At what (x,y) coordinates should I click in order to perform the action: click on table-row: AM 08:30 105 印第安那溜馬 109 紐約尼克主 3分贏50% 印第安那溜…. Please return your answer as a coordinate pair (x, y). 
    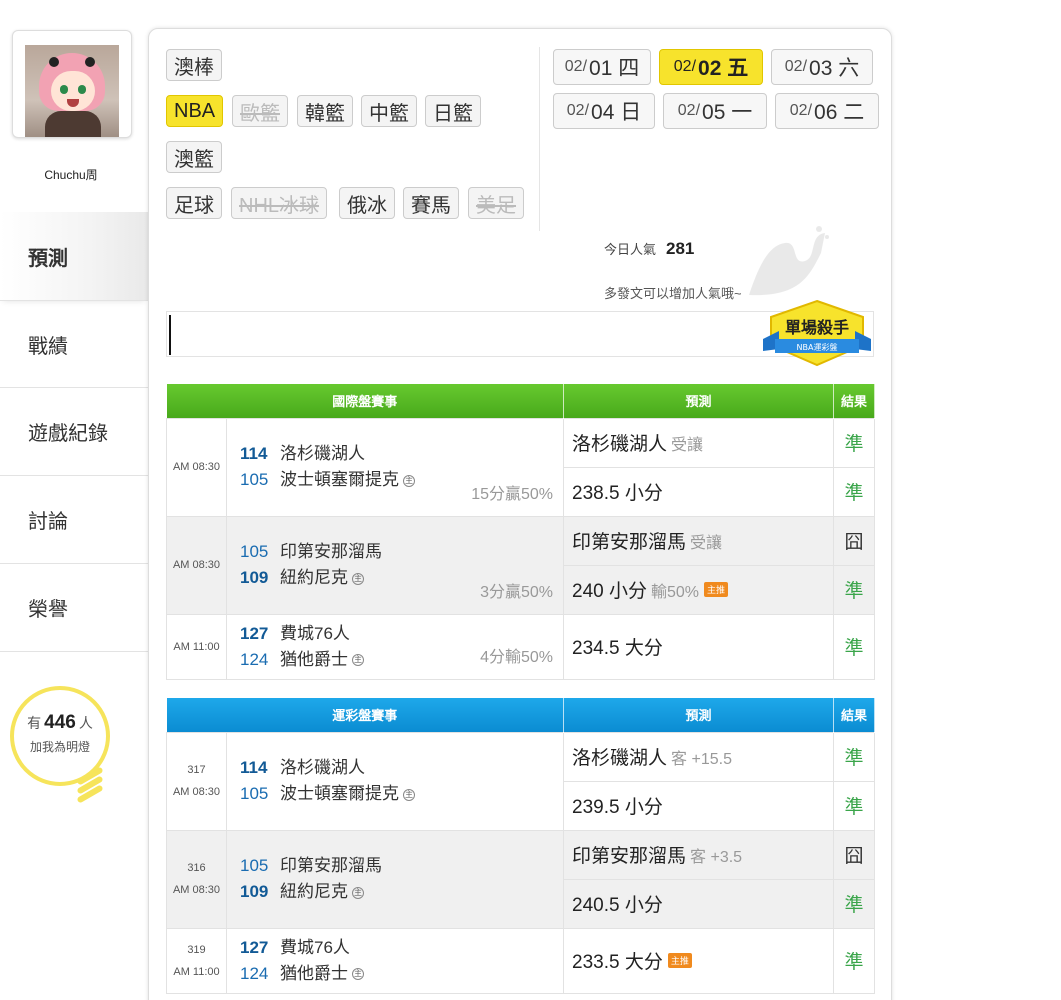
    Looking at the image, I should click on (521, 565).